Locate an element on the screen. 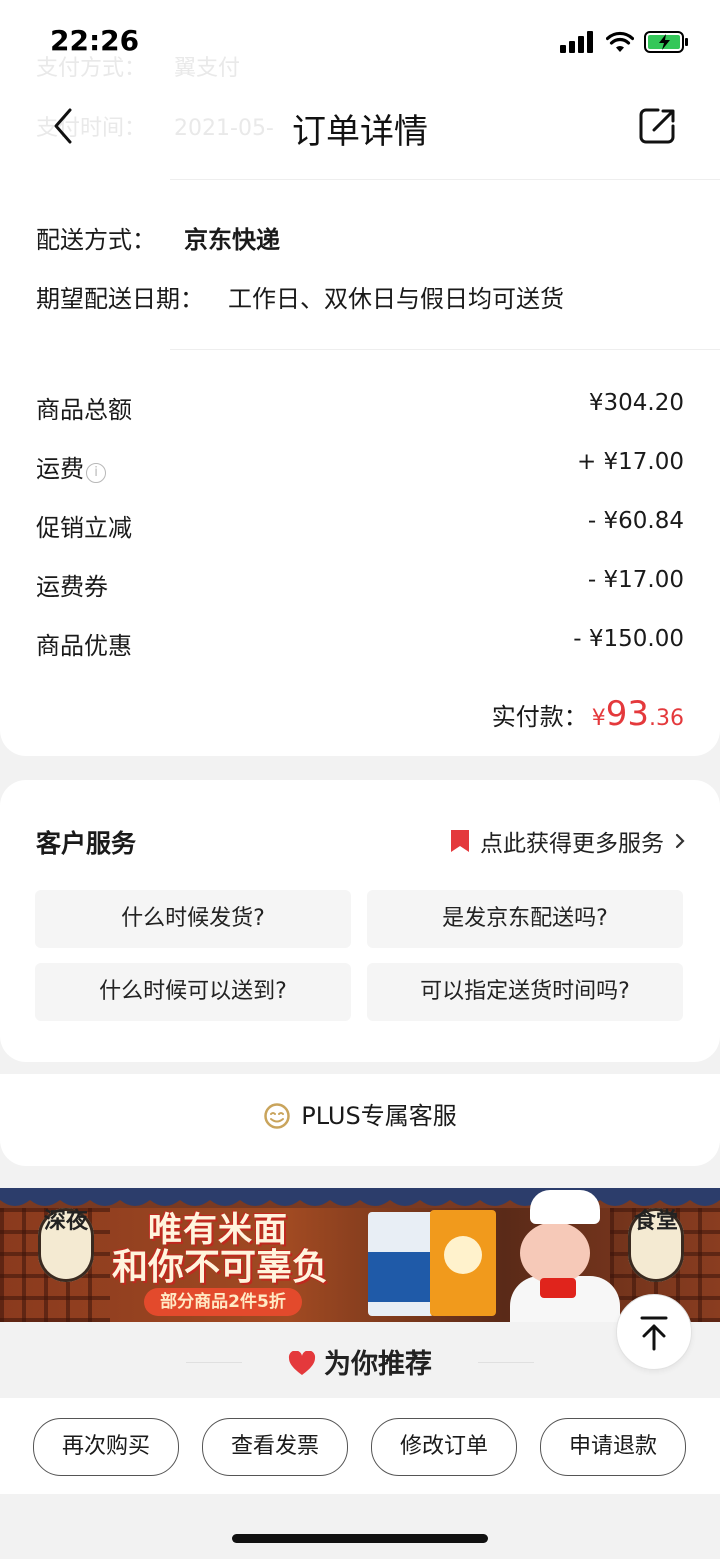  buy-again-button: 再次购买 is located at coordinates (106, 1447).